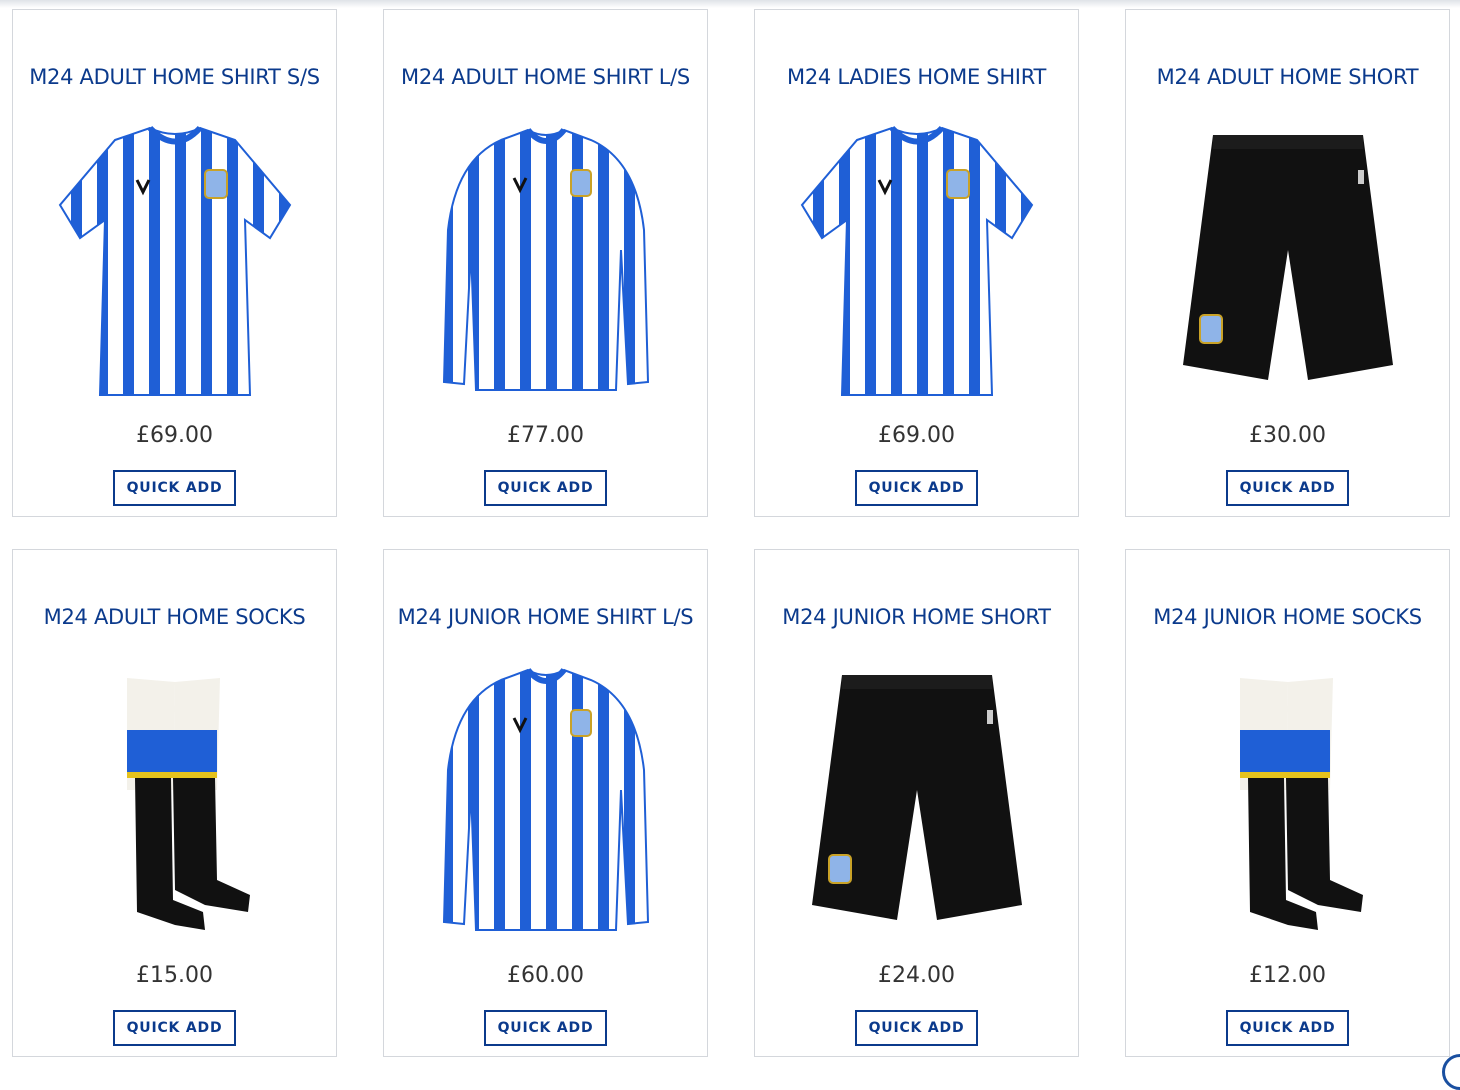 The height and width of the screenshot is (1090, 1460). I want to click on product-title: M24 JUNIOR HOME SOCKS, so click(1287, 617).